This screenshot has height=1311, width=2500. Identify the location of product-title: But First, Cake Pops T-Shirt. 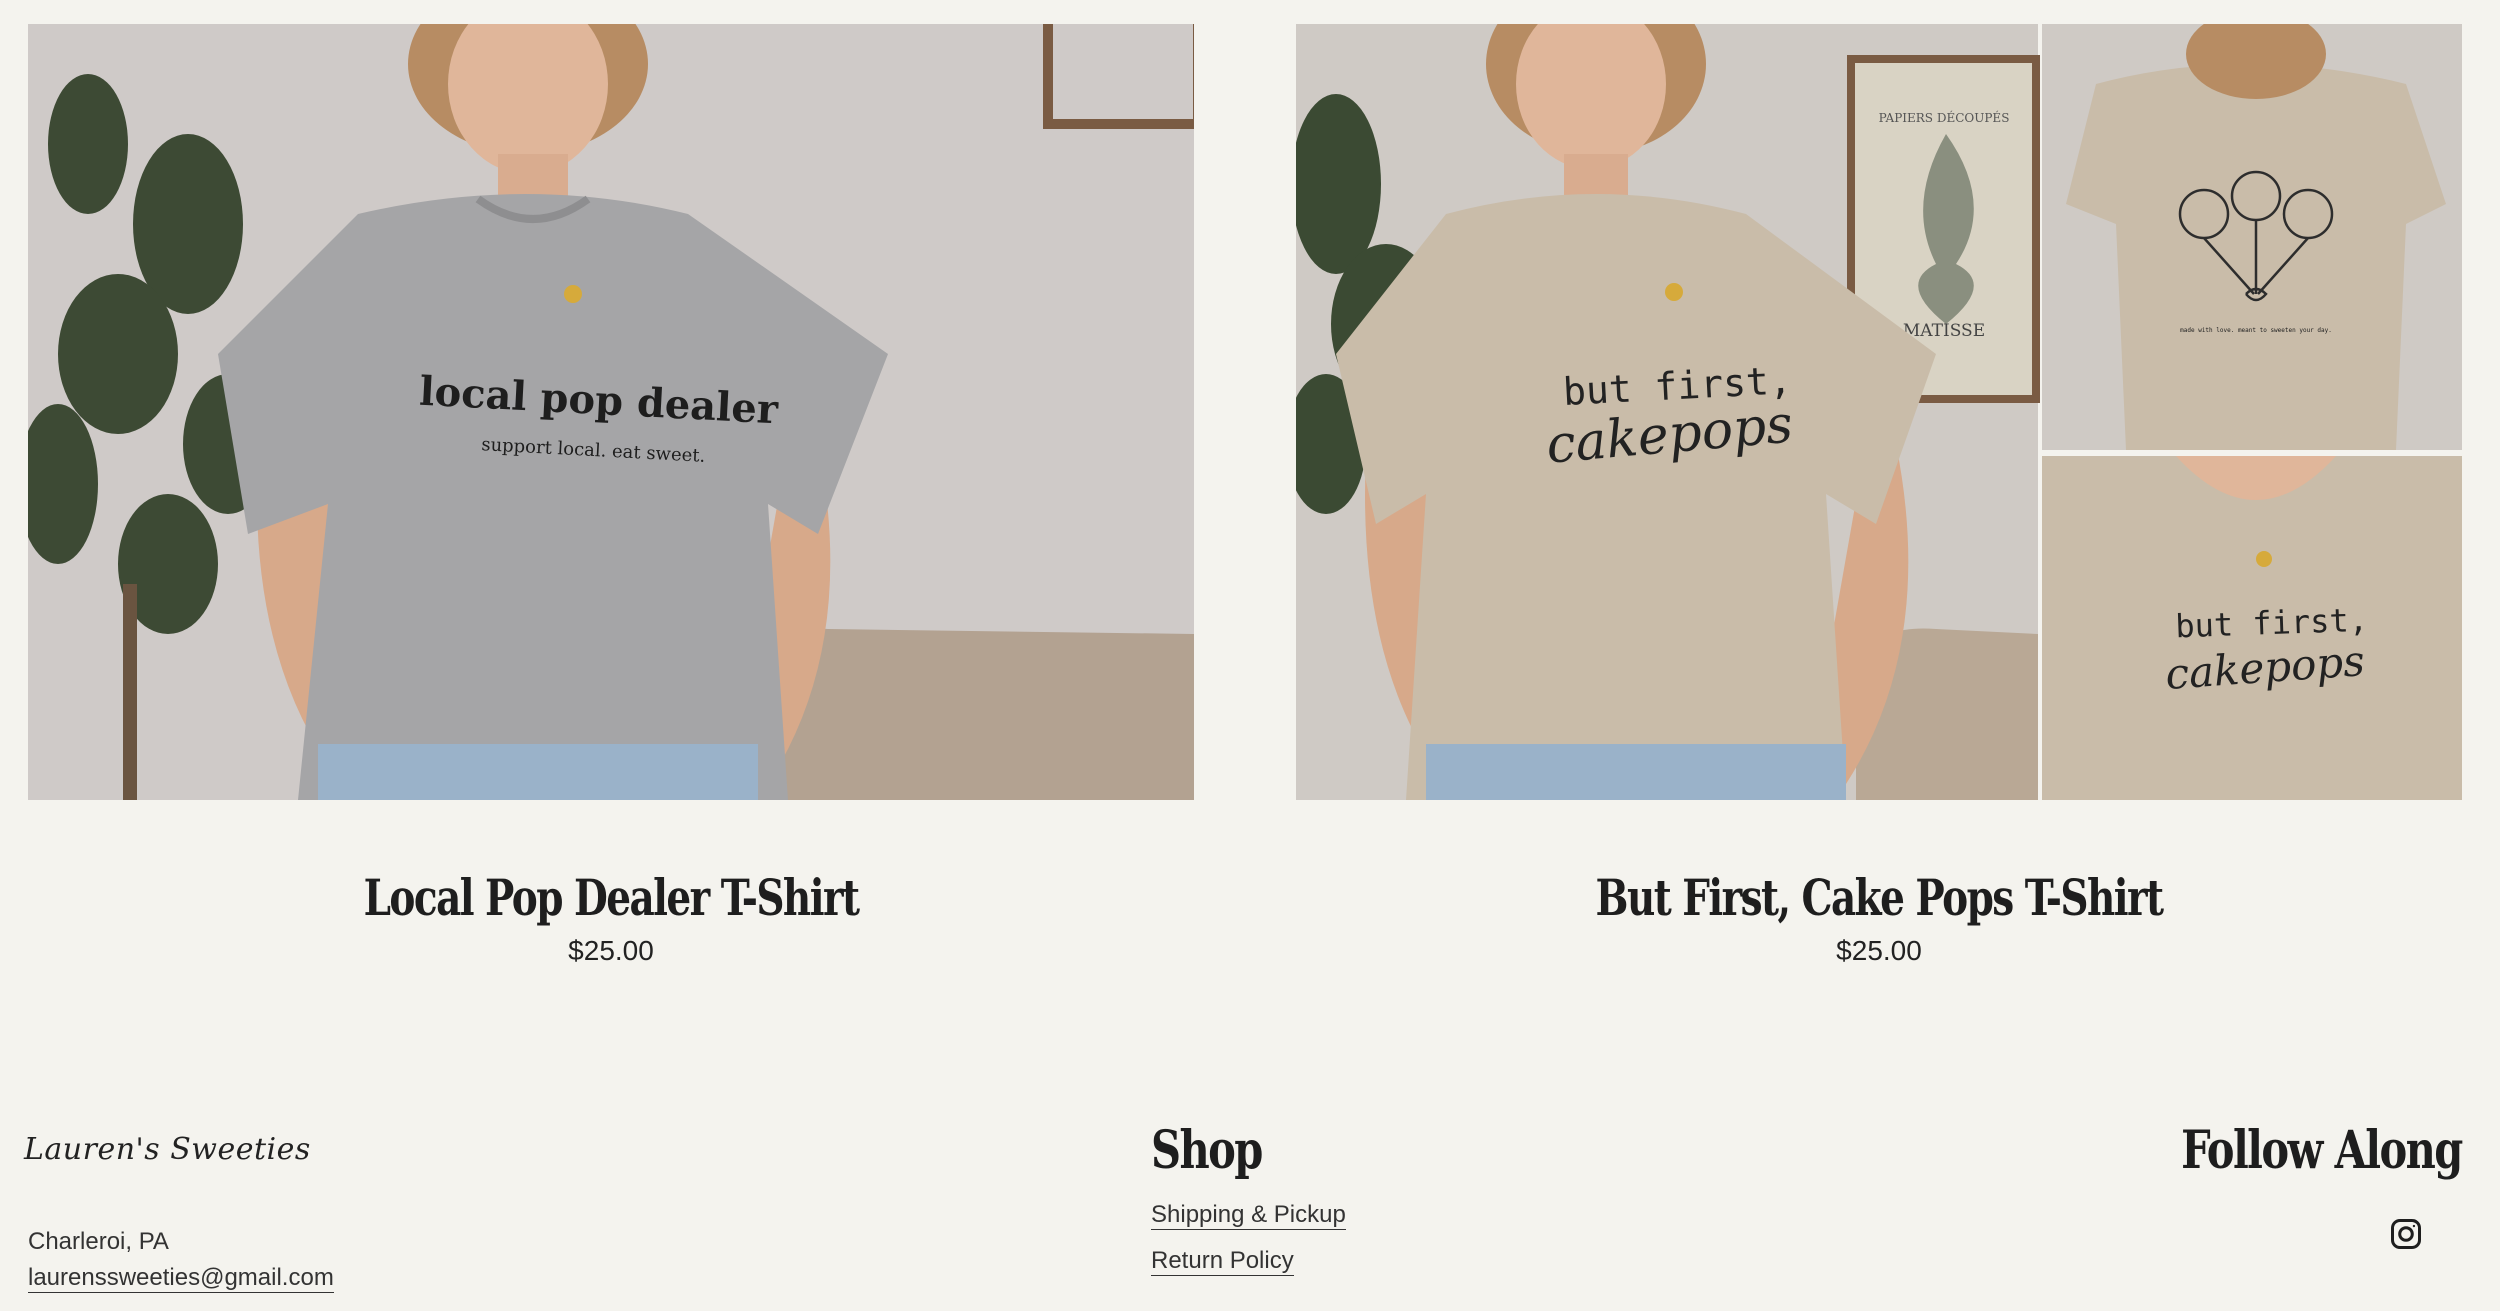
(1878, 897).